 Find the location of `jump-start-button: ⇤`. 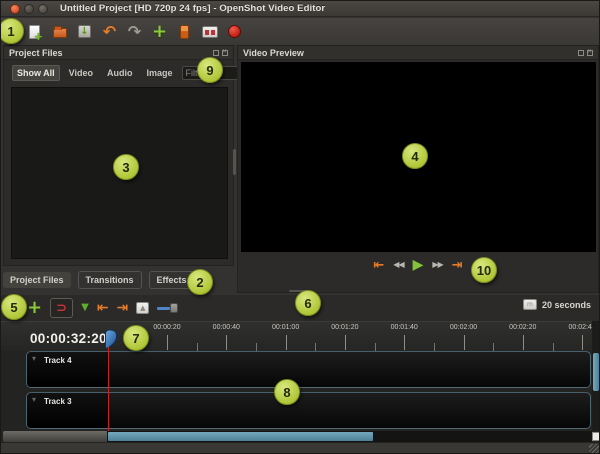

jump-start-button: ⇤ is located at coordinates (378, 265).